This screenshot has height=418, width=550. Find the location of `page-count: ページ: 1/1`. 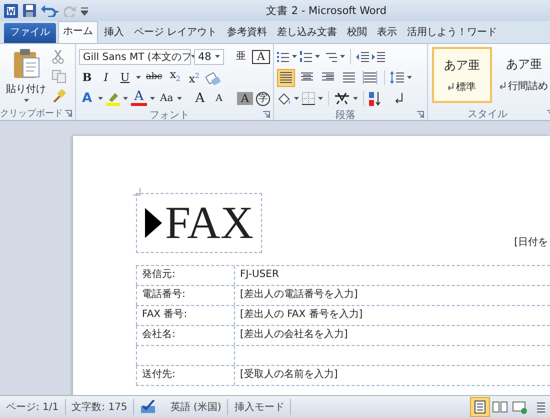

page-count: ページ: 1/1 is located at coordinates (32, 407).